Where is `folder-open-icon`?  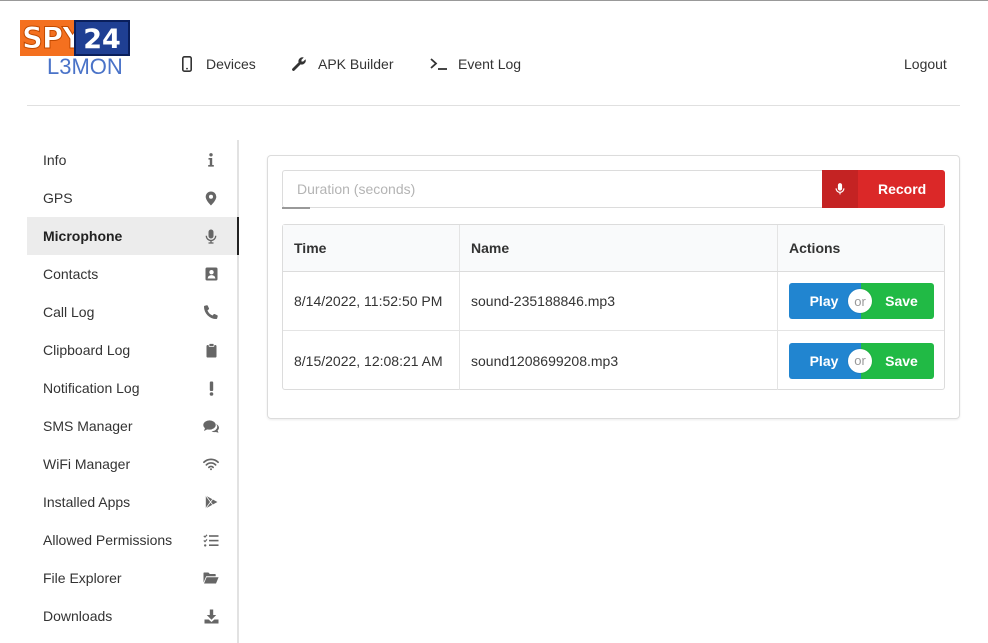
folder-open-icon is located at coordinates (211, 578).